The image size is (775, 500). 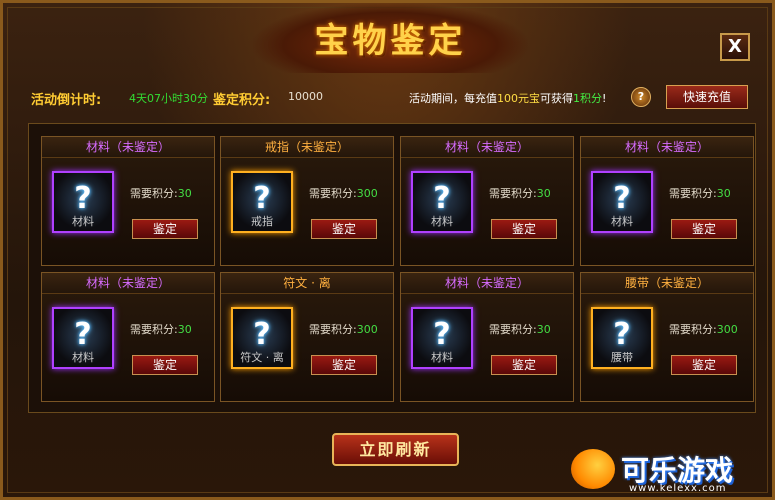 What do you see at coordinates (262, 221) in the screenshot?
I see `item-slot-name: 戒指` at bounding box center [262, 221].